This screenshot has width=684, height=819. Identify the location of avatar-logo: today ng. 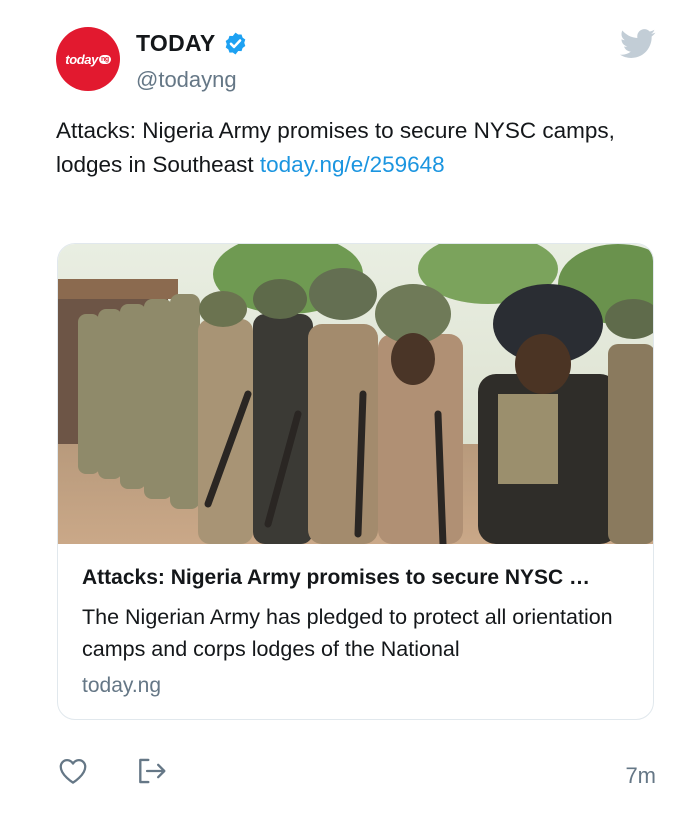
(88, 59).